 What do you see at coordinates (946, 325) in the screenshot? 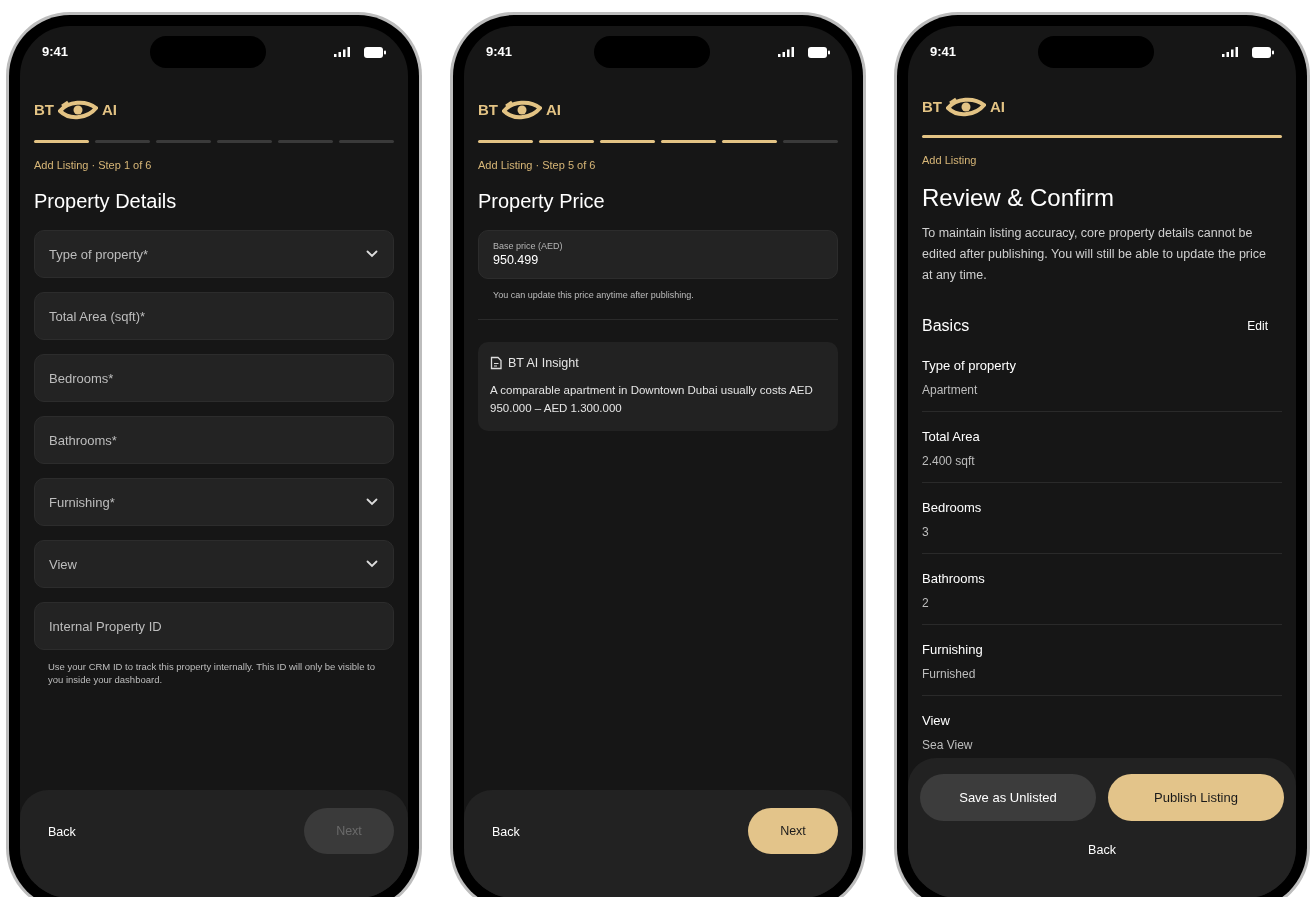
I see `section-title: Basics` at bounding box center [946, 325].